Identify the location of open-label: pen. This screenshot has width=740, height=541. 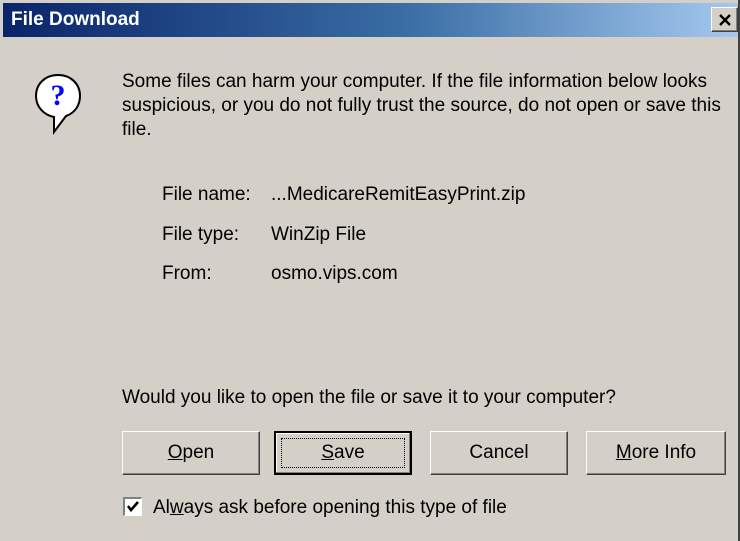
(198, 452).